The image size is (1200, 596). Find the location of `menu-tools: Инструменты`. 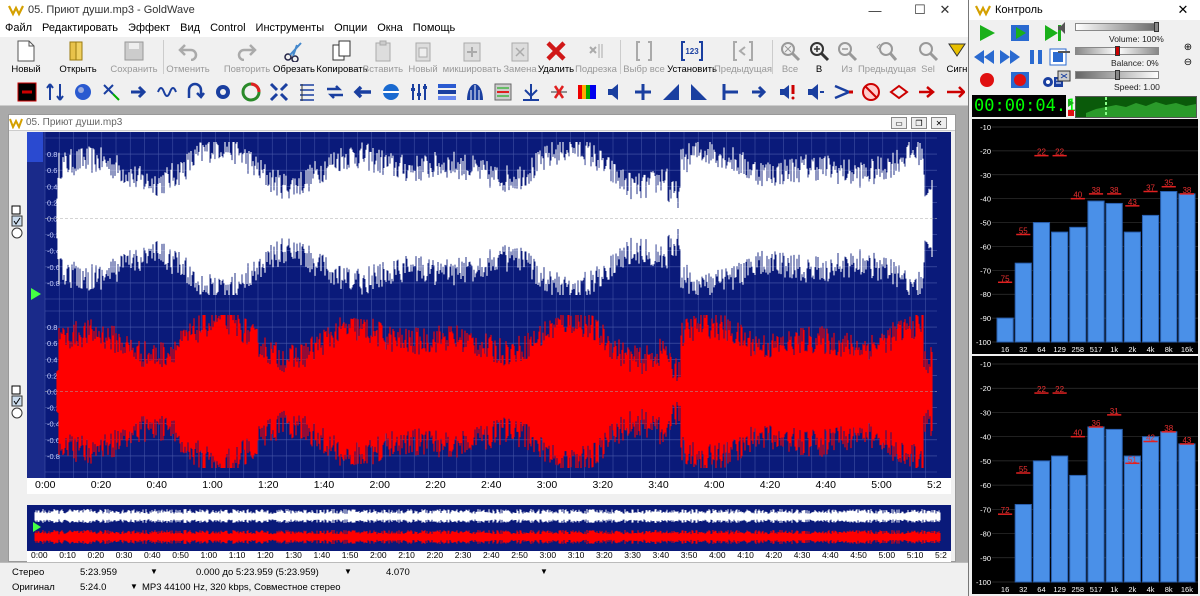

menu-tools: Инструменты is located at coordinates (290, 28).